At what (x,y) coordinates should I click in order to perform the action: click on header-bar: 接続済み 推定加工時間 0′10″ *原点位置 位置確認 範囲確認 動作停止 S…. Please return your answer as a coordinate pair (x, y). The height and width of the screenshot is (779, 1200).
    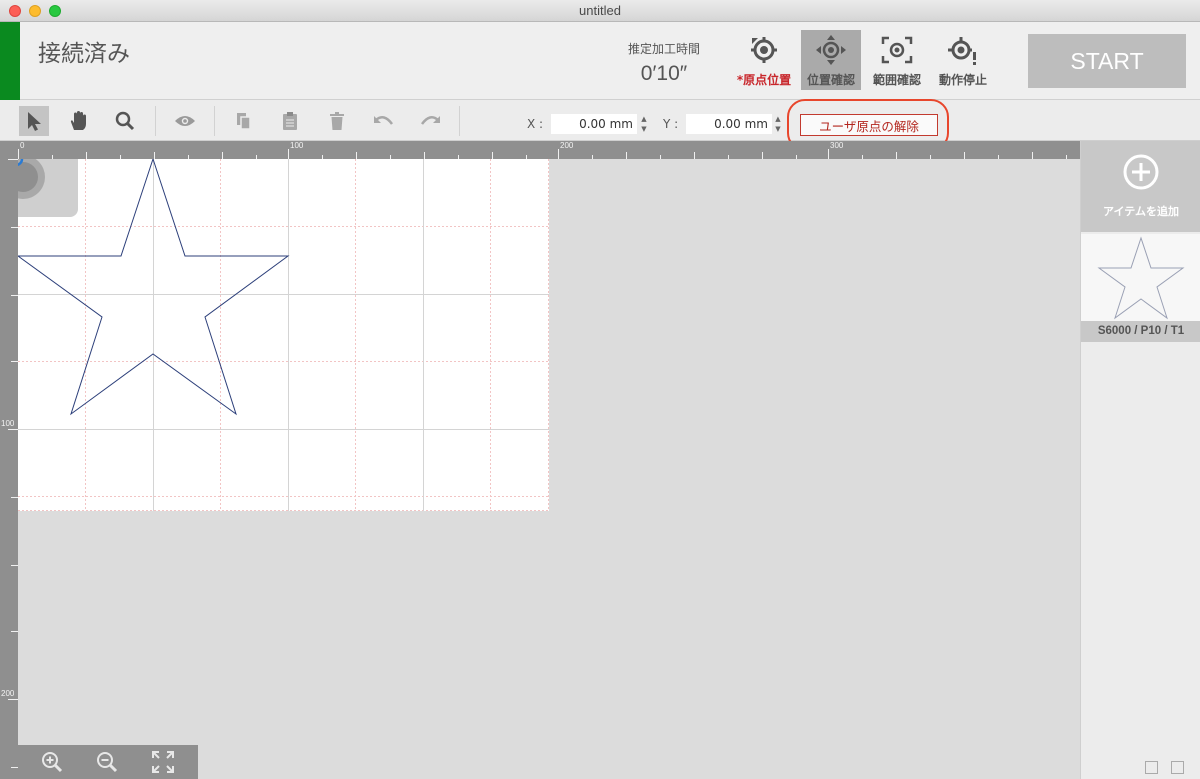
    Looking at the image, I should click on (600, 61).